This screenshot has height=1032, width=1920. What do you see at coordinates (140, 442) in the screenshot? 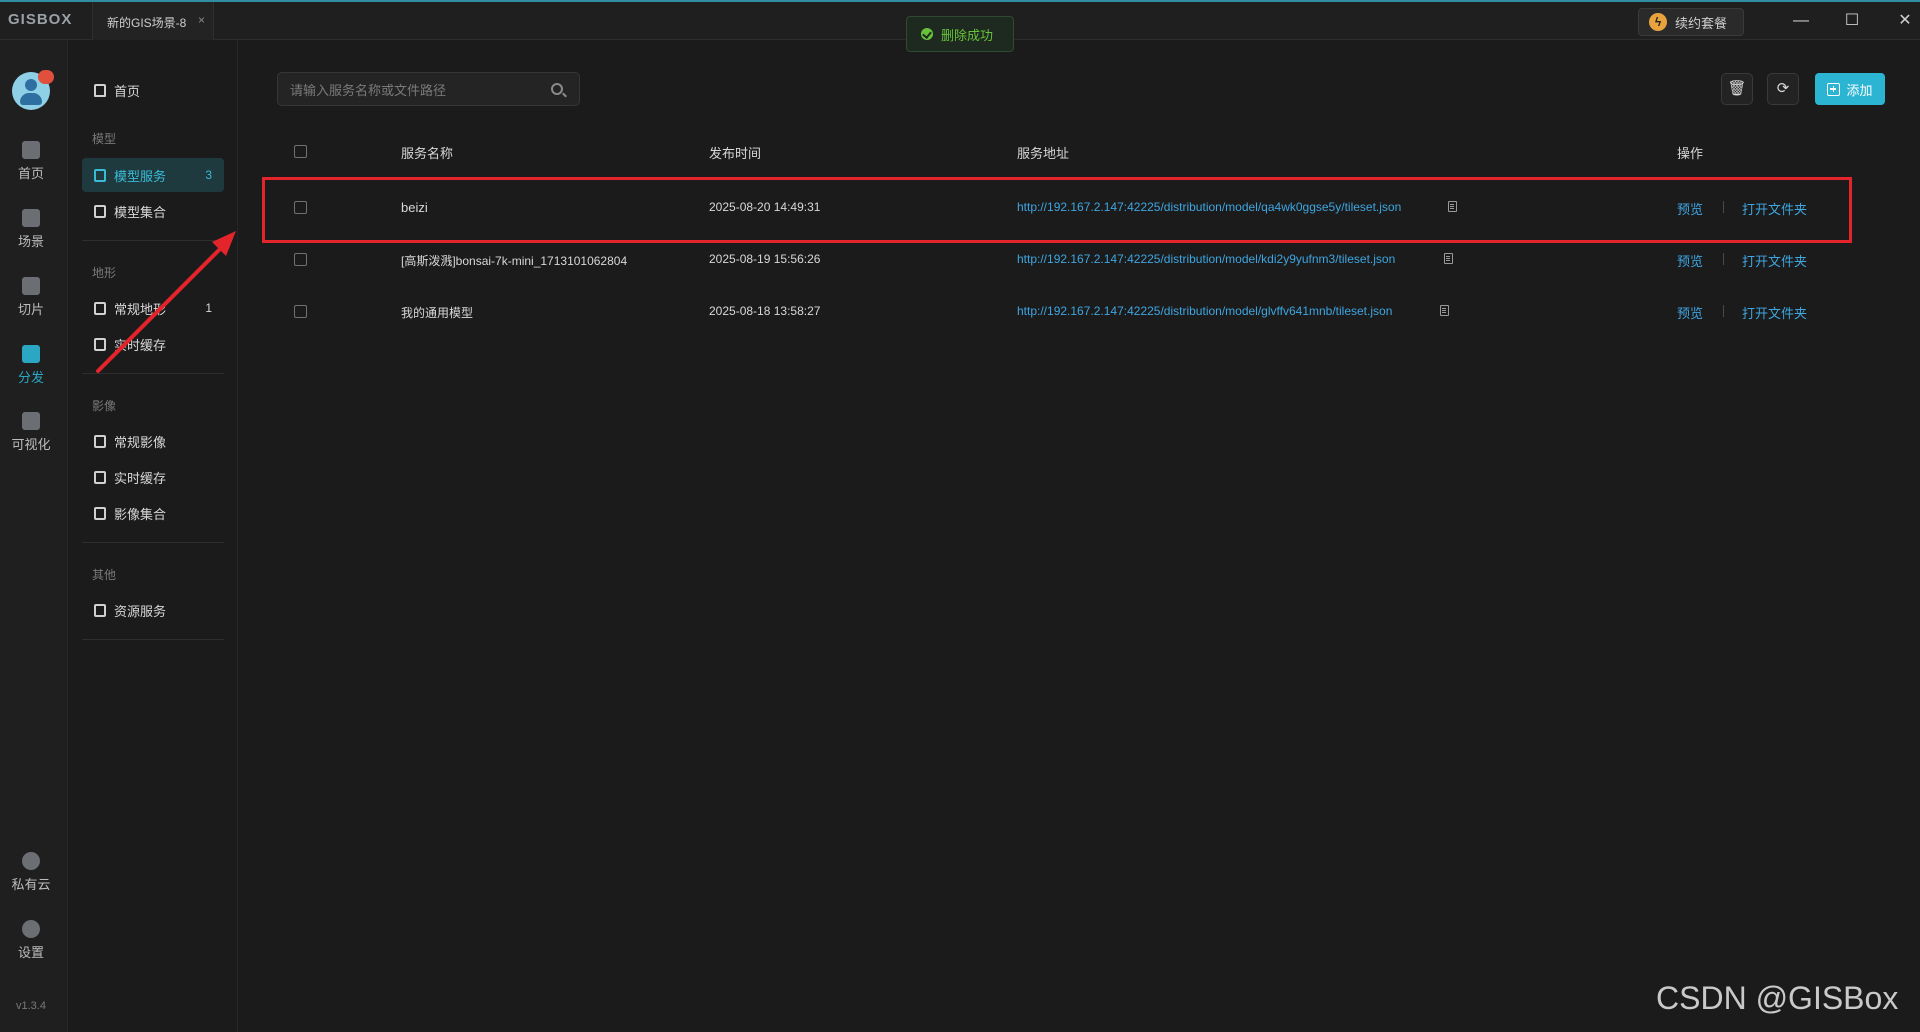
I see `subnav-item-label: 常规影像` at bounding box center [140, 442].